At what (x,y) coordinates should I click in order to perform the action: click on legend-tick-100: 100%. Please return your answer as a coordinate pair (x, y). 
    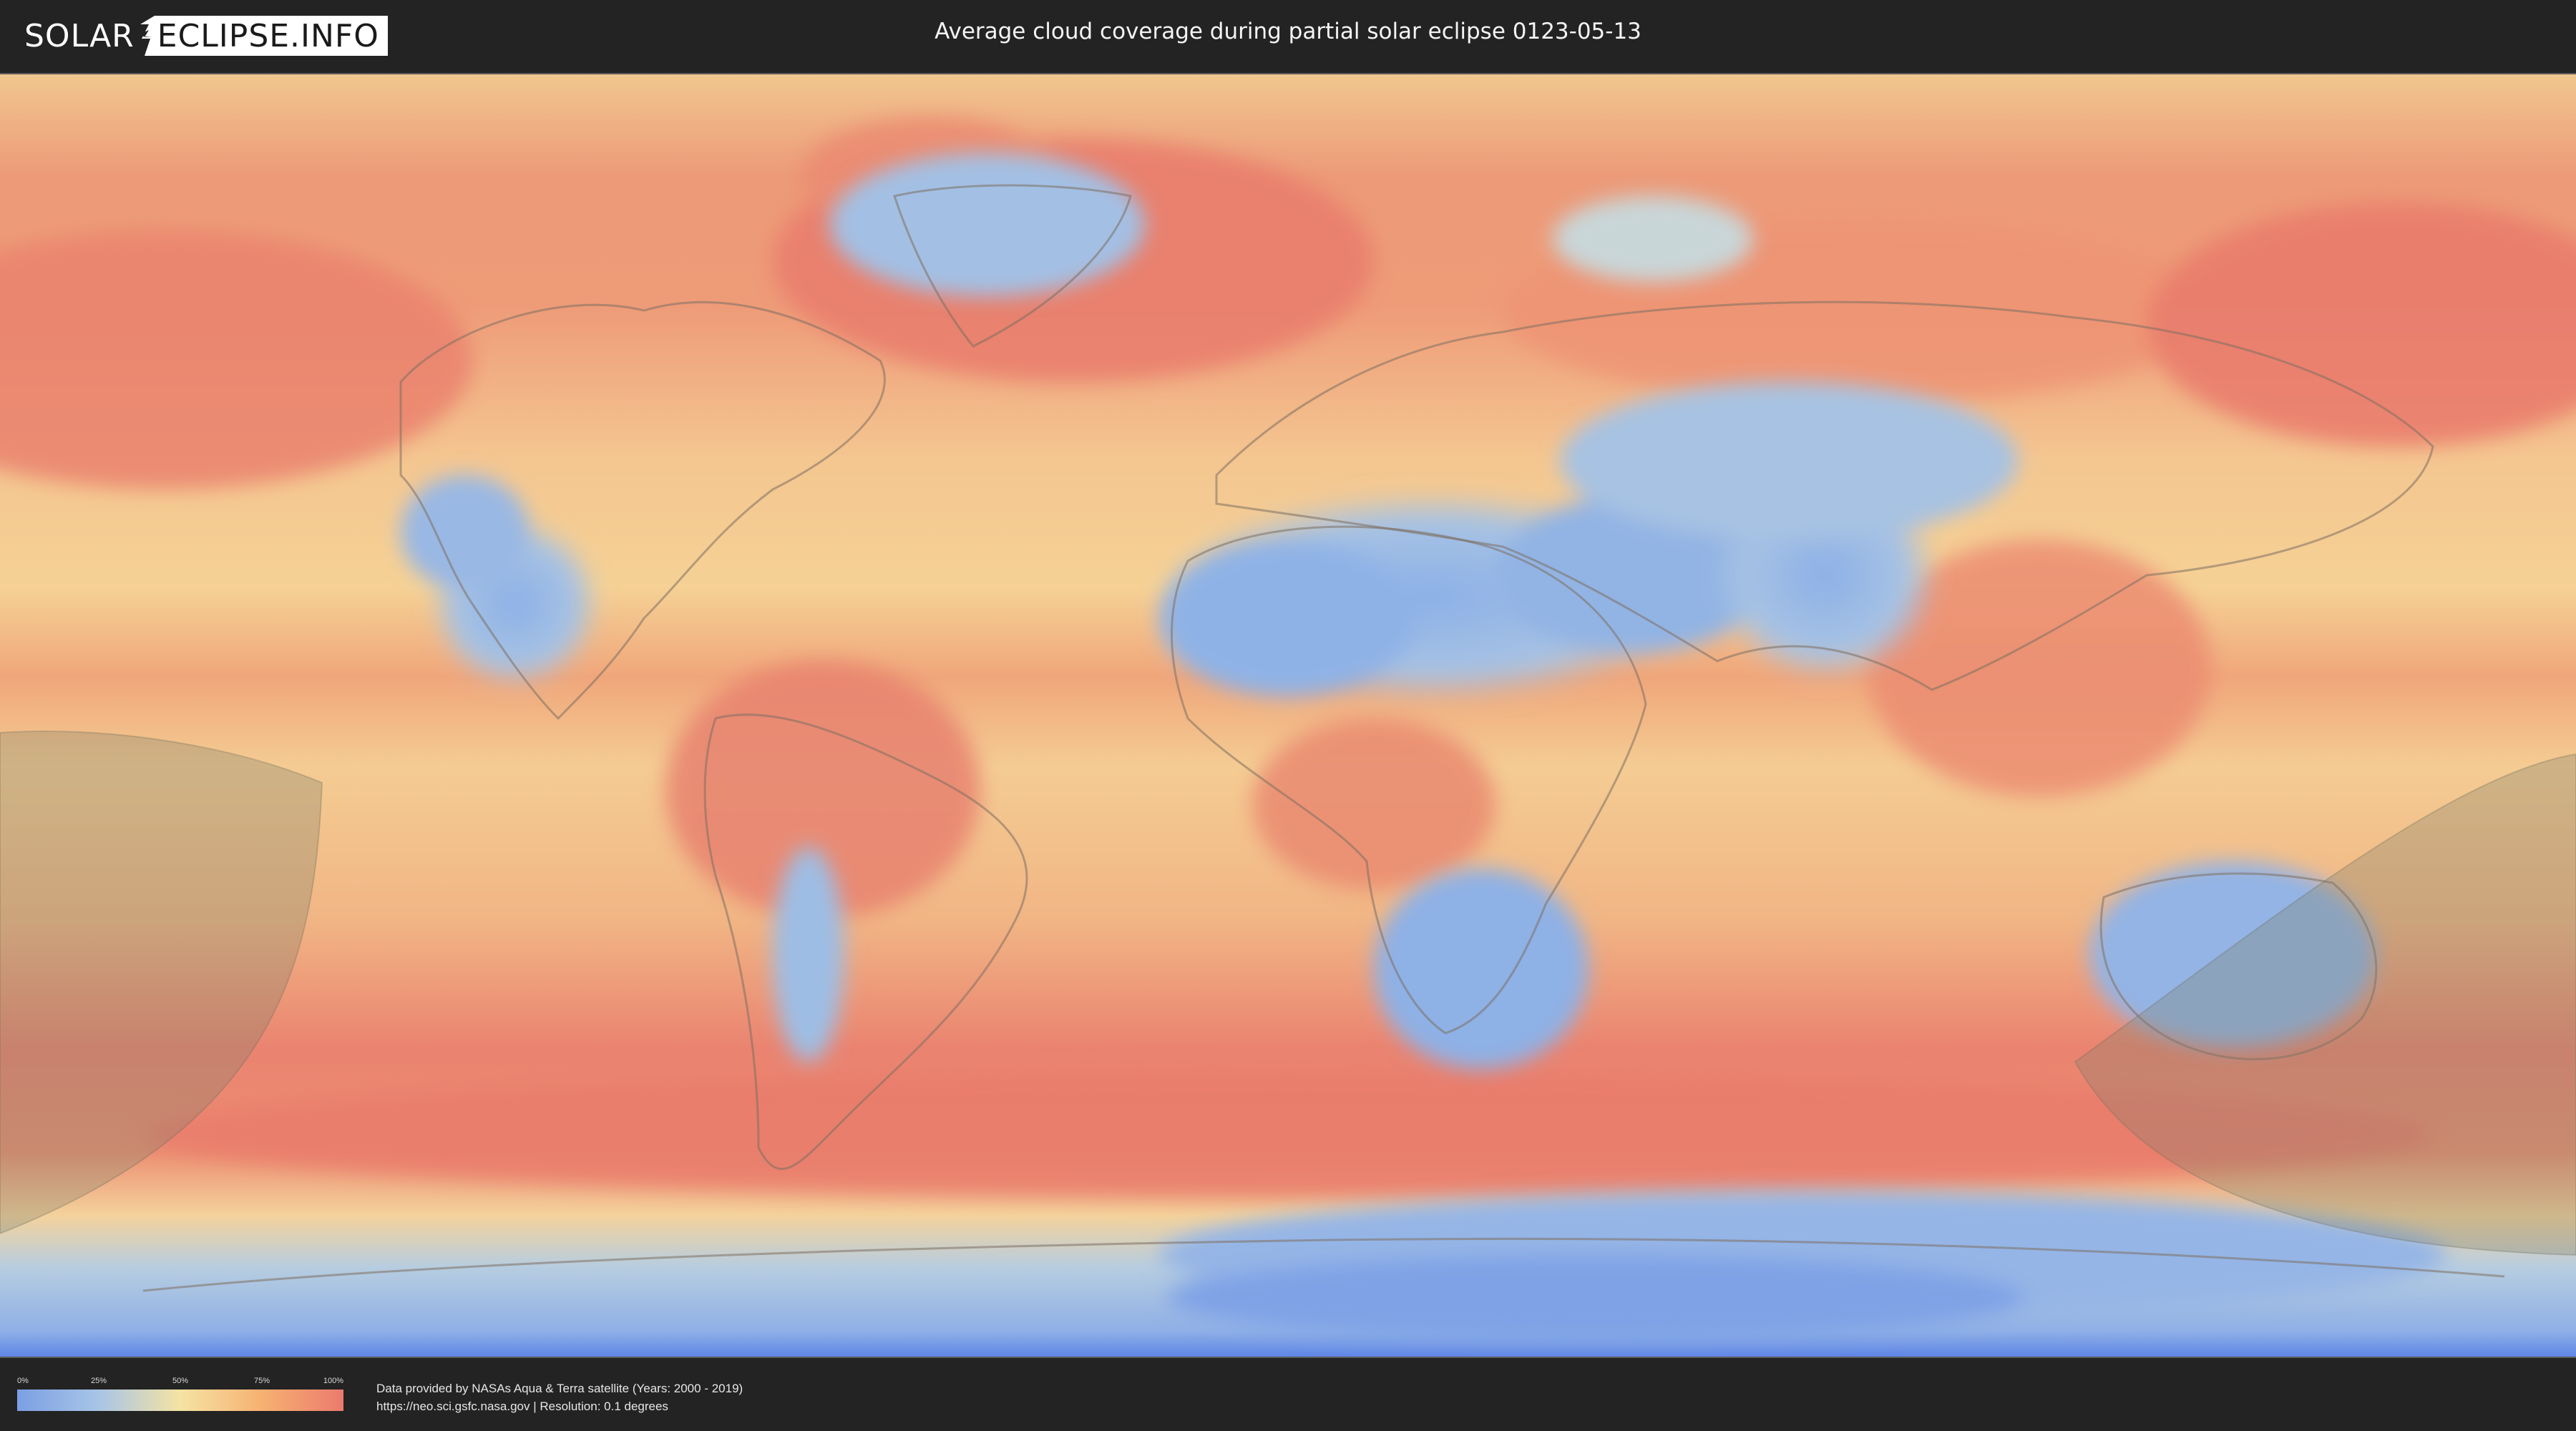
    Looking at the image, I should click on (333, 1381).